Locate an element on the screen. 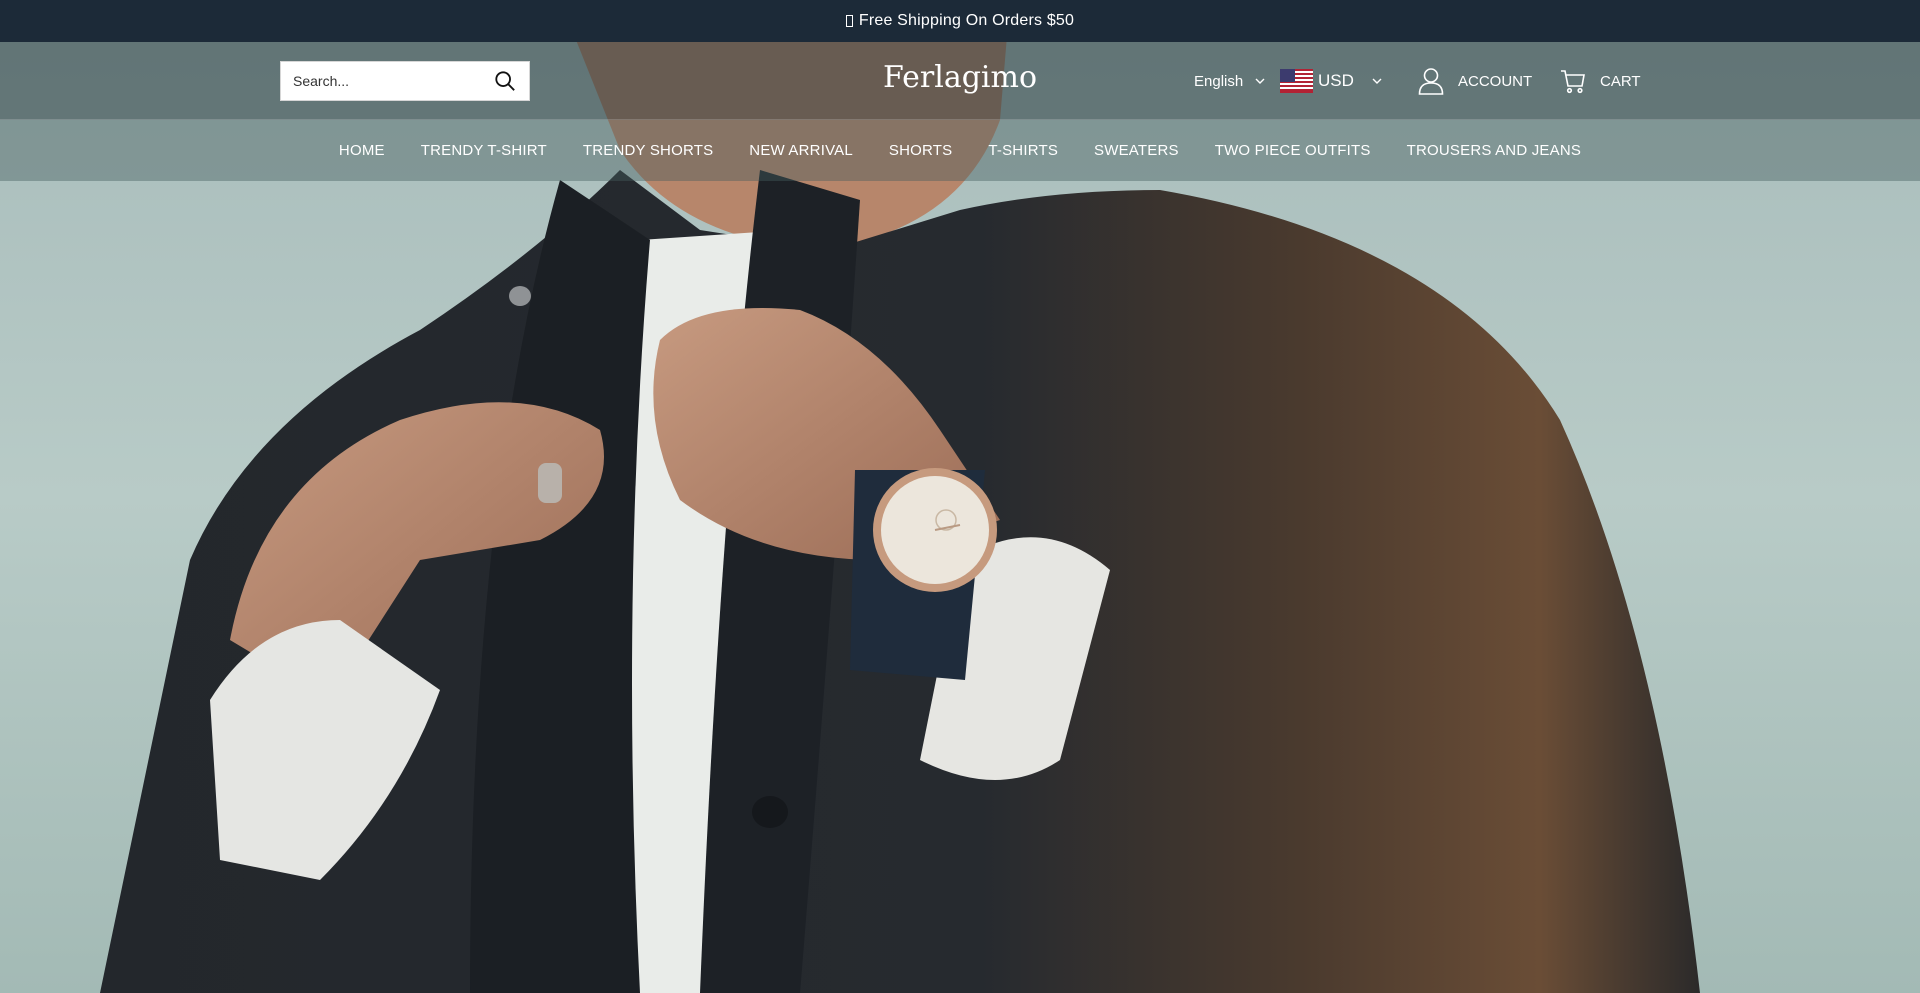  nav-item-shorts: SHORTS is located at coordinates (920, 150).